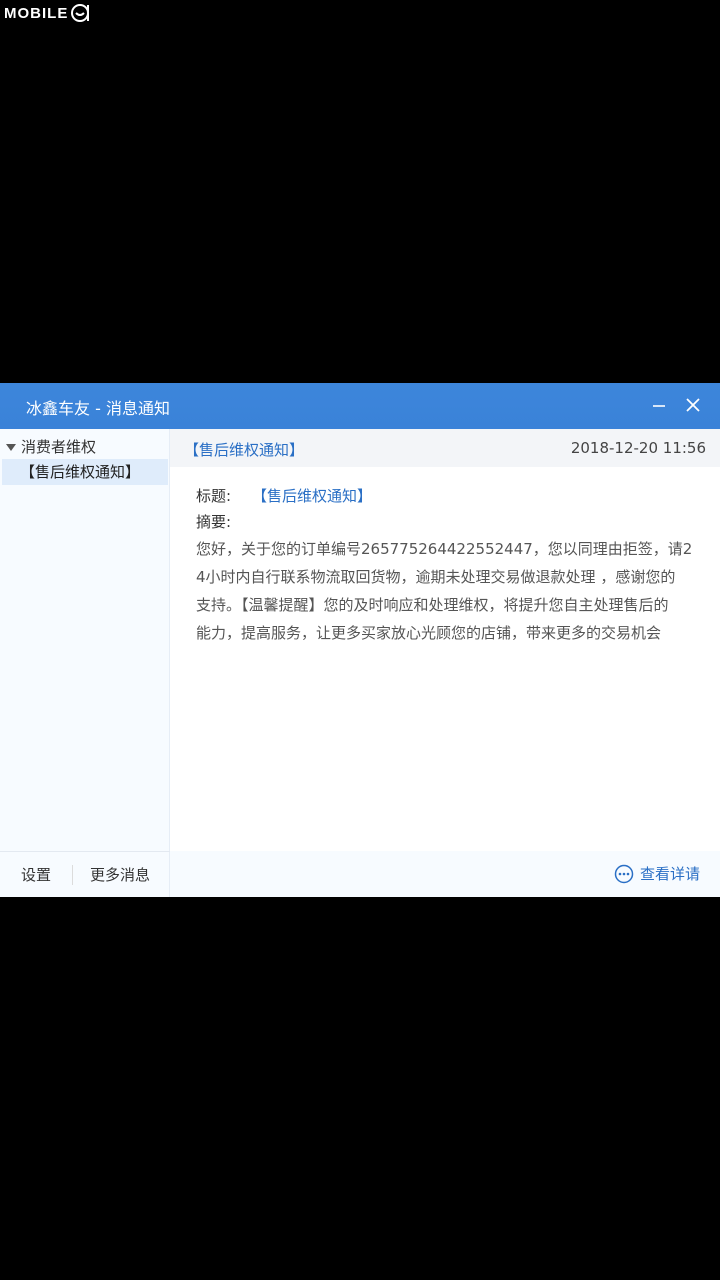 The width and height of the screenshot is (720, 1280). I want to click on message-body-line: 支持。【温馨提醒】您的及时响应和处理维权，将提升您自主处理售后的, so click(432, 605).